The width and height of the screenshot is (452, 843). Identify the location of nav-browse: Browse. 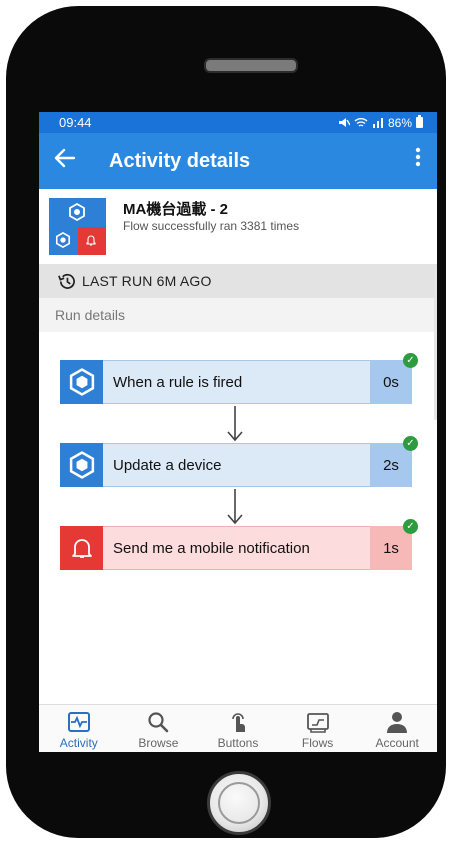
(159, 728).